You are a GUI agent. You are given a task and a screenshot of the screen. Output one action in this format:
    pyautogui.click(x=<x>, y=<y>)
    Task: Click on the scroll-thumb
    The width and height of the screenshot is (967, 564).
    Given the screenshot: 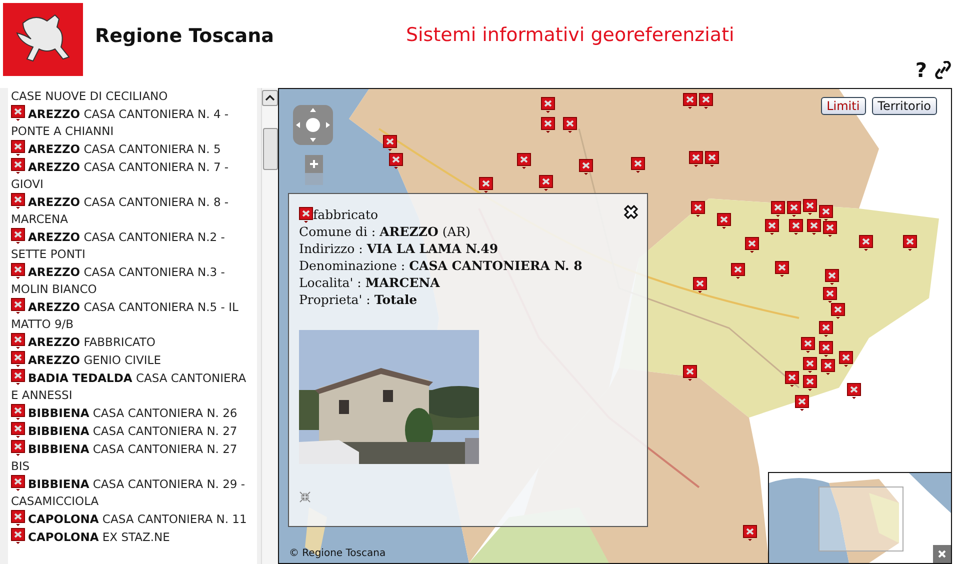 What is the action you would take?
    pyautogui.click(x=270, y=149)
    